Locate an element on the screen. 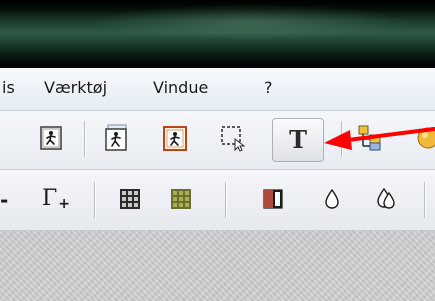 The height and width of the screenshot is (301, 435). text-tool-glyph: T is located at coordinates (298, 139).